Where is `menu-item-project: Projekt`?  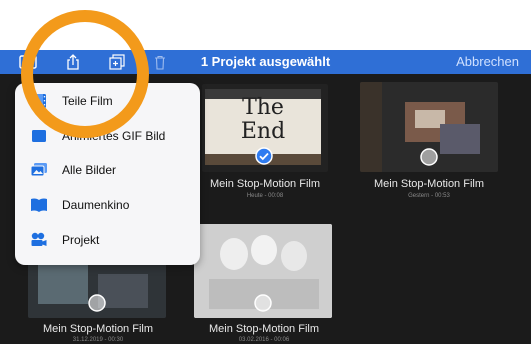
menu-item-project: Projekt is located at coordinates (107, 240).